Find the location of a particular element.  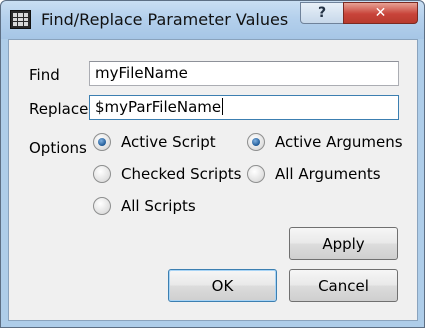

radio-all-arguments: All Arguments is located at coordinates (314, 174).